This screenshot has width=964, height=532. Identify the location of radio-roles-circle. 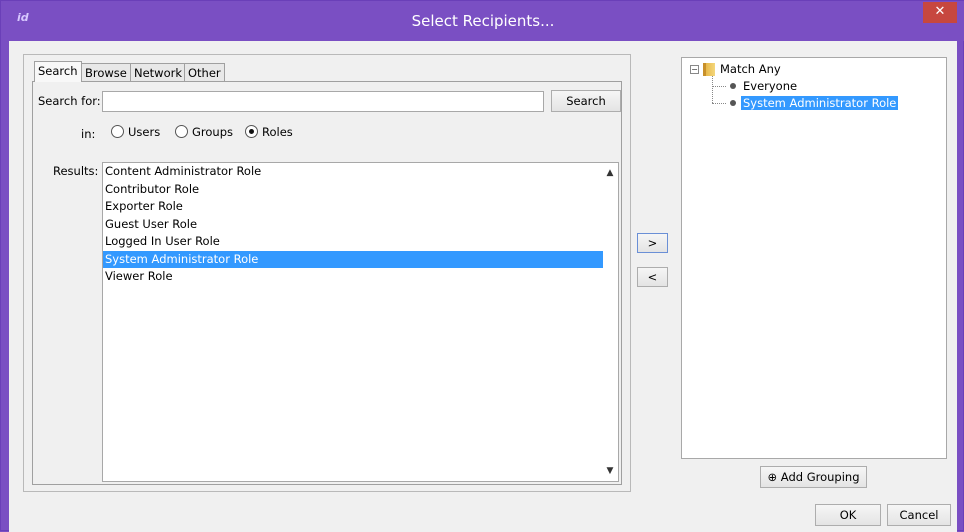
(251, 131).